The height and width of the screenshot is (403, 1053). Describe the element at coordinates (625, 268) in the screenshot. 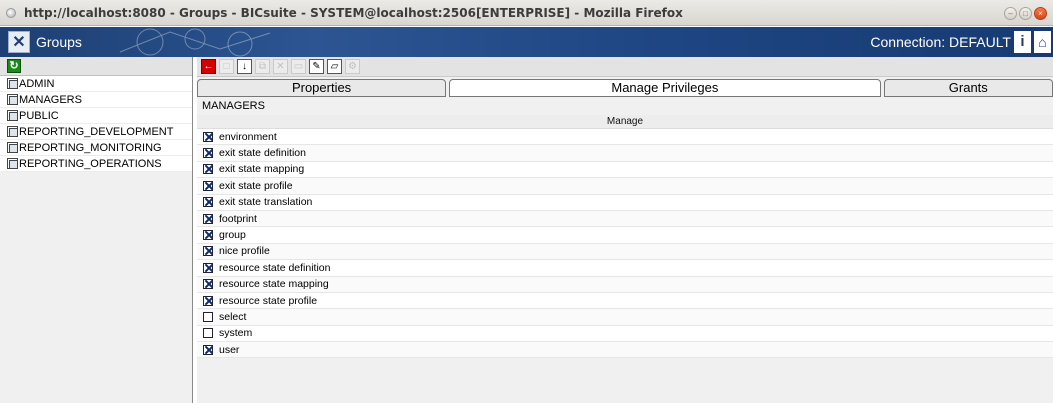

I see `privilege-row: resource state definition` at that location.